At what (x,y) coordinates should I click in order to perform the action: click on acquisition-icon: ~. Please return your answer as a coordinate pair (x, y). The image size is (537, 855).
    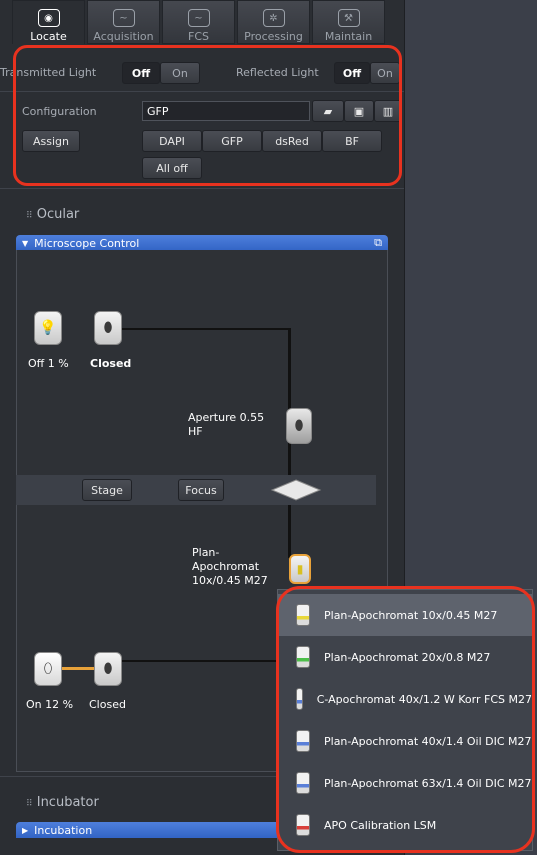
    Looking at the image, I should click on (123, 18).